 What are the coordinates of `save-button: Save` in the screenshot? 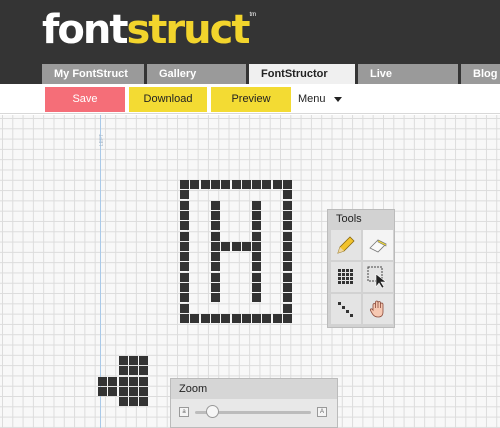 It's located at (85, 99).